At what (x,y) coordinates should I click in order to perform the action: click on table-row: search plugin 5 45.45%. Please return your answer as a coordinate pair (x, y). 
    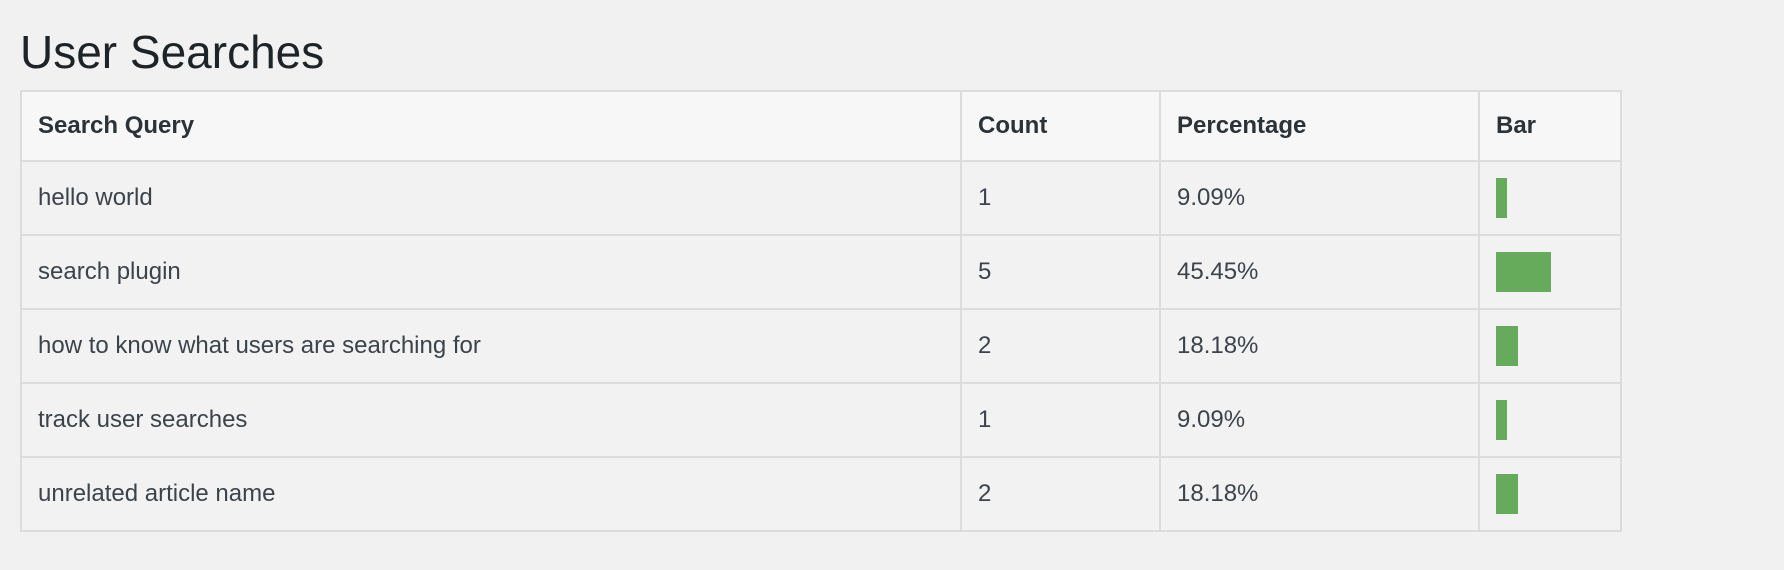
    Looking at the image, I should click on (821, 272).